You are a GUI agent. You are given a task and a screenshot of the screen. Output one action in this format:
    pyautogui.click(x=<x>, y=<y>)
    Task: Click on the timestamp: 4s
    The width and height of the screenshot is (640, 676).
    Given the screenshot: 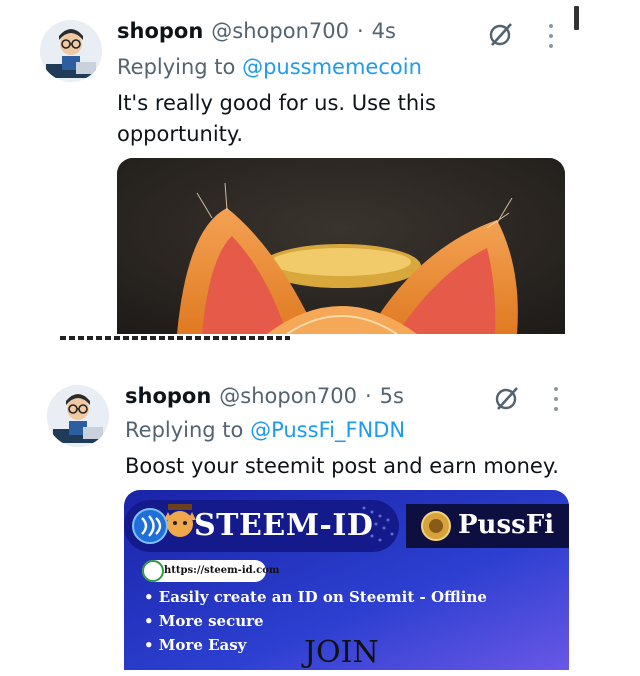 What is the action you would take?
    pyautogui.click(x=384, y=31)
    